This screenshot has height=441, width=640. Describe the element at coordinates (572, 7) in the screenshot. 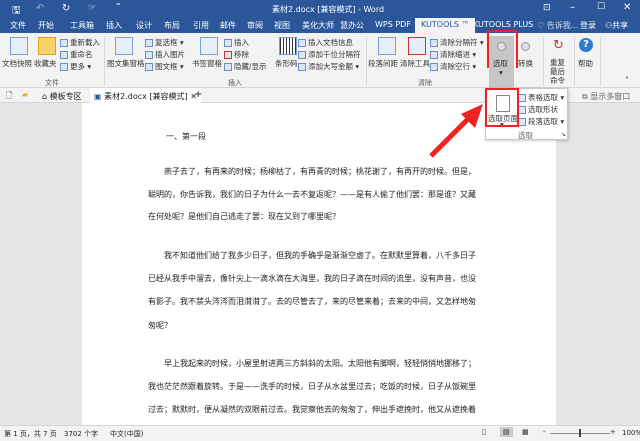

I see `minimize-button: –` at that location.